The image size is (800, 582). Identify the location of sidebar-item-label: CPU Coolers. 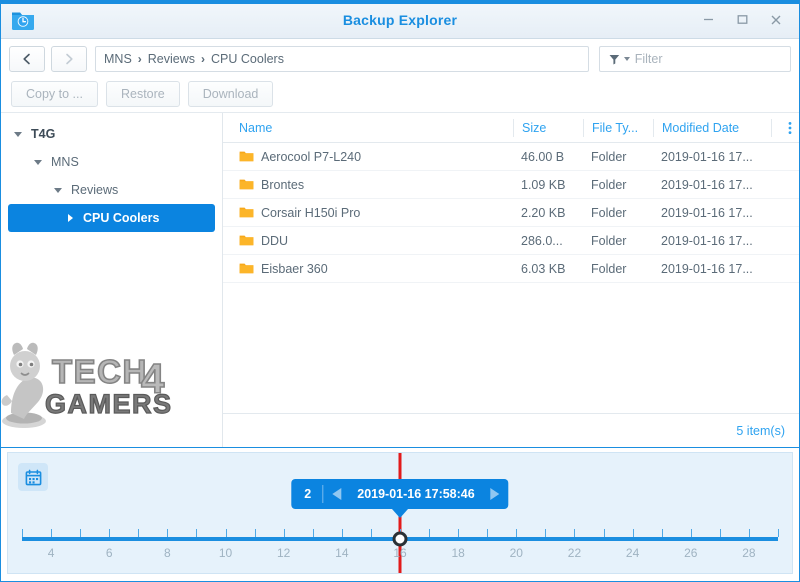
(121, 218).